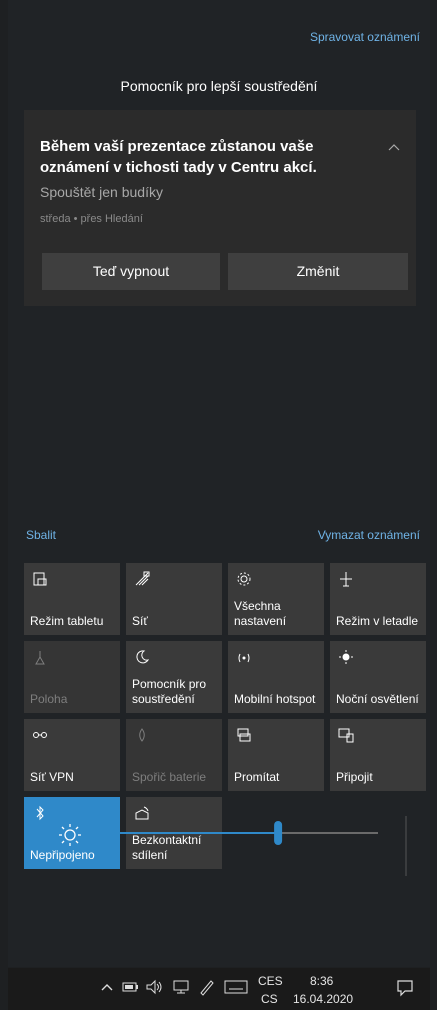 The width and height of the screenshot is (437, 1010). What do you see at coordinates (378, 599) in the screenshot?
I see `quick-action-tile: Režim v letadle` at bounding box center [378, 599].